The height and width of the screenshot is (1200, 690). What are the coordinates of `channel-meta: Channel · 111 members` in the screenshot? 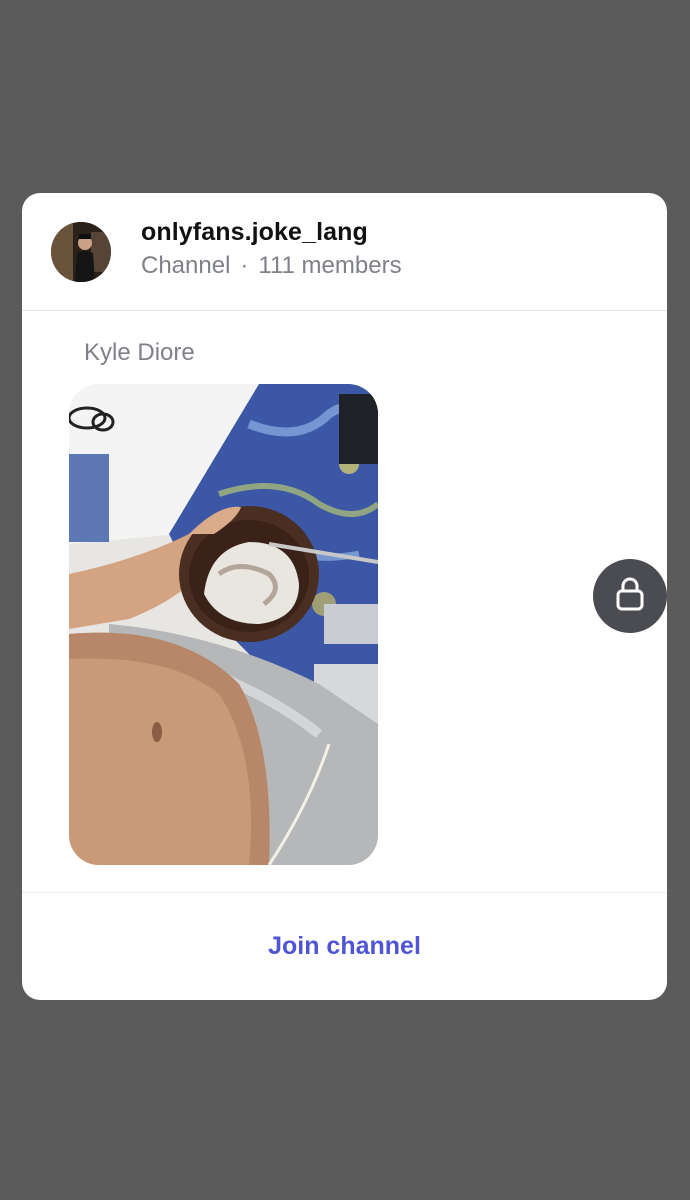 It's located at (271, 266).